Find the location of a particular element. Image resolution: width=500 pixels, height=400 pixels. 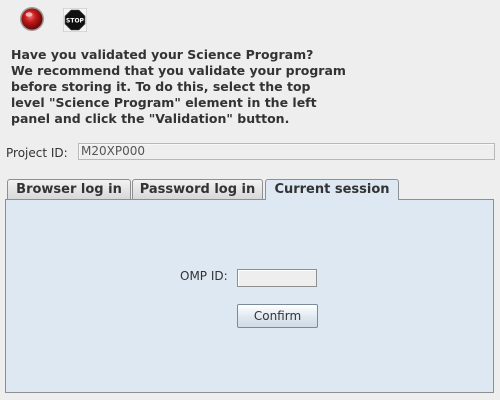

red-ball-icon is located at coordinates (32, 19).